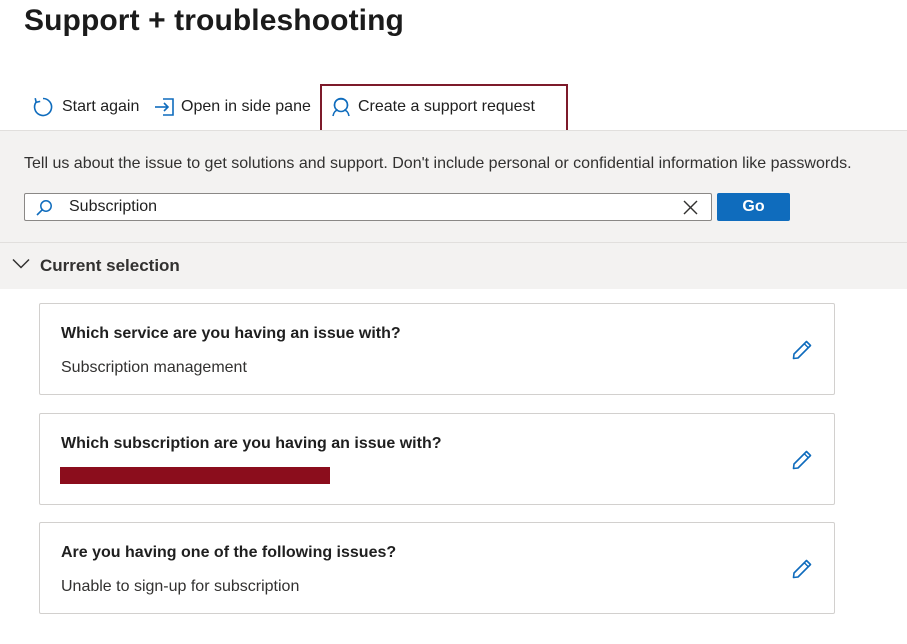 This screenshot has height=644, width=907. Describe the element at coordinates (101, 106) in the screenshot. I see `start-again-label: Start again` at that location.